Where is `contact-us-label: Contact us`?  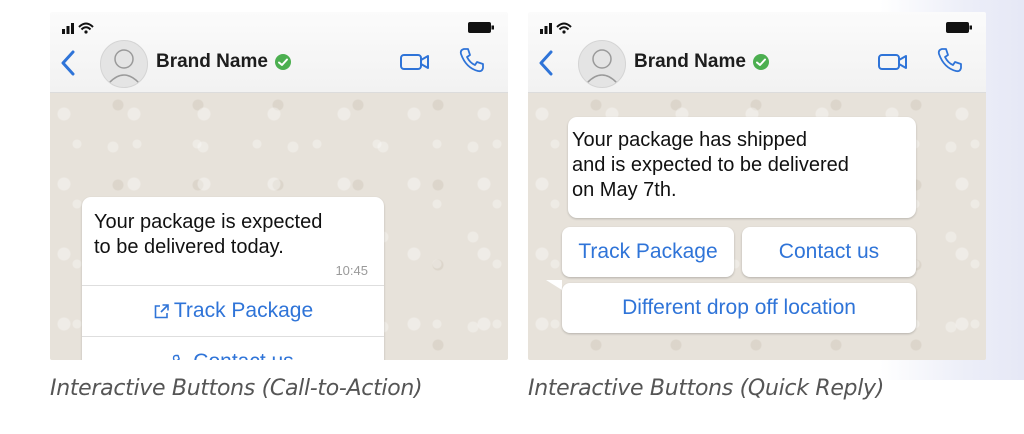
contact-us-label: Contact us is located at coordinates (243, 355).